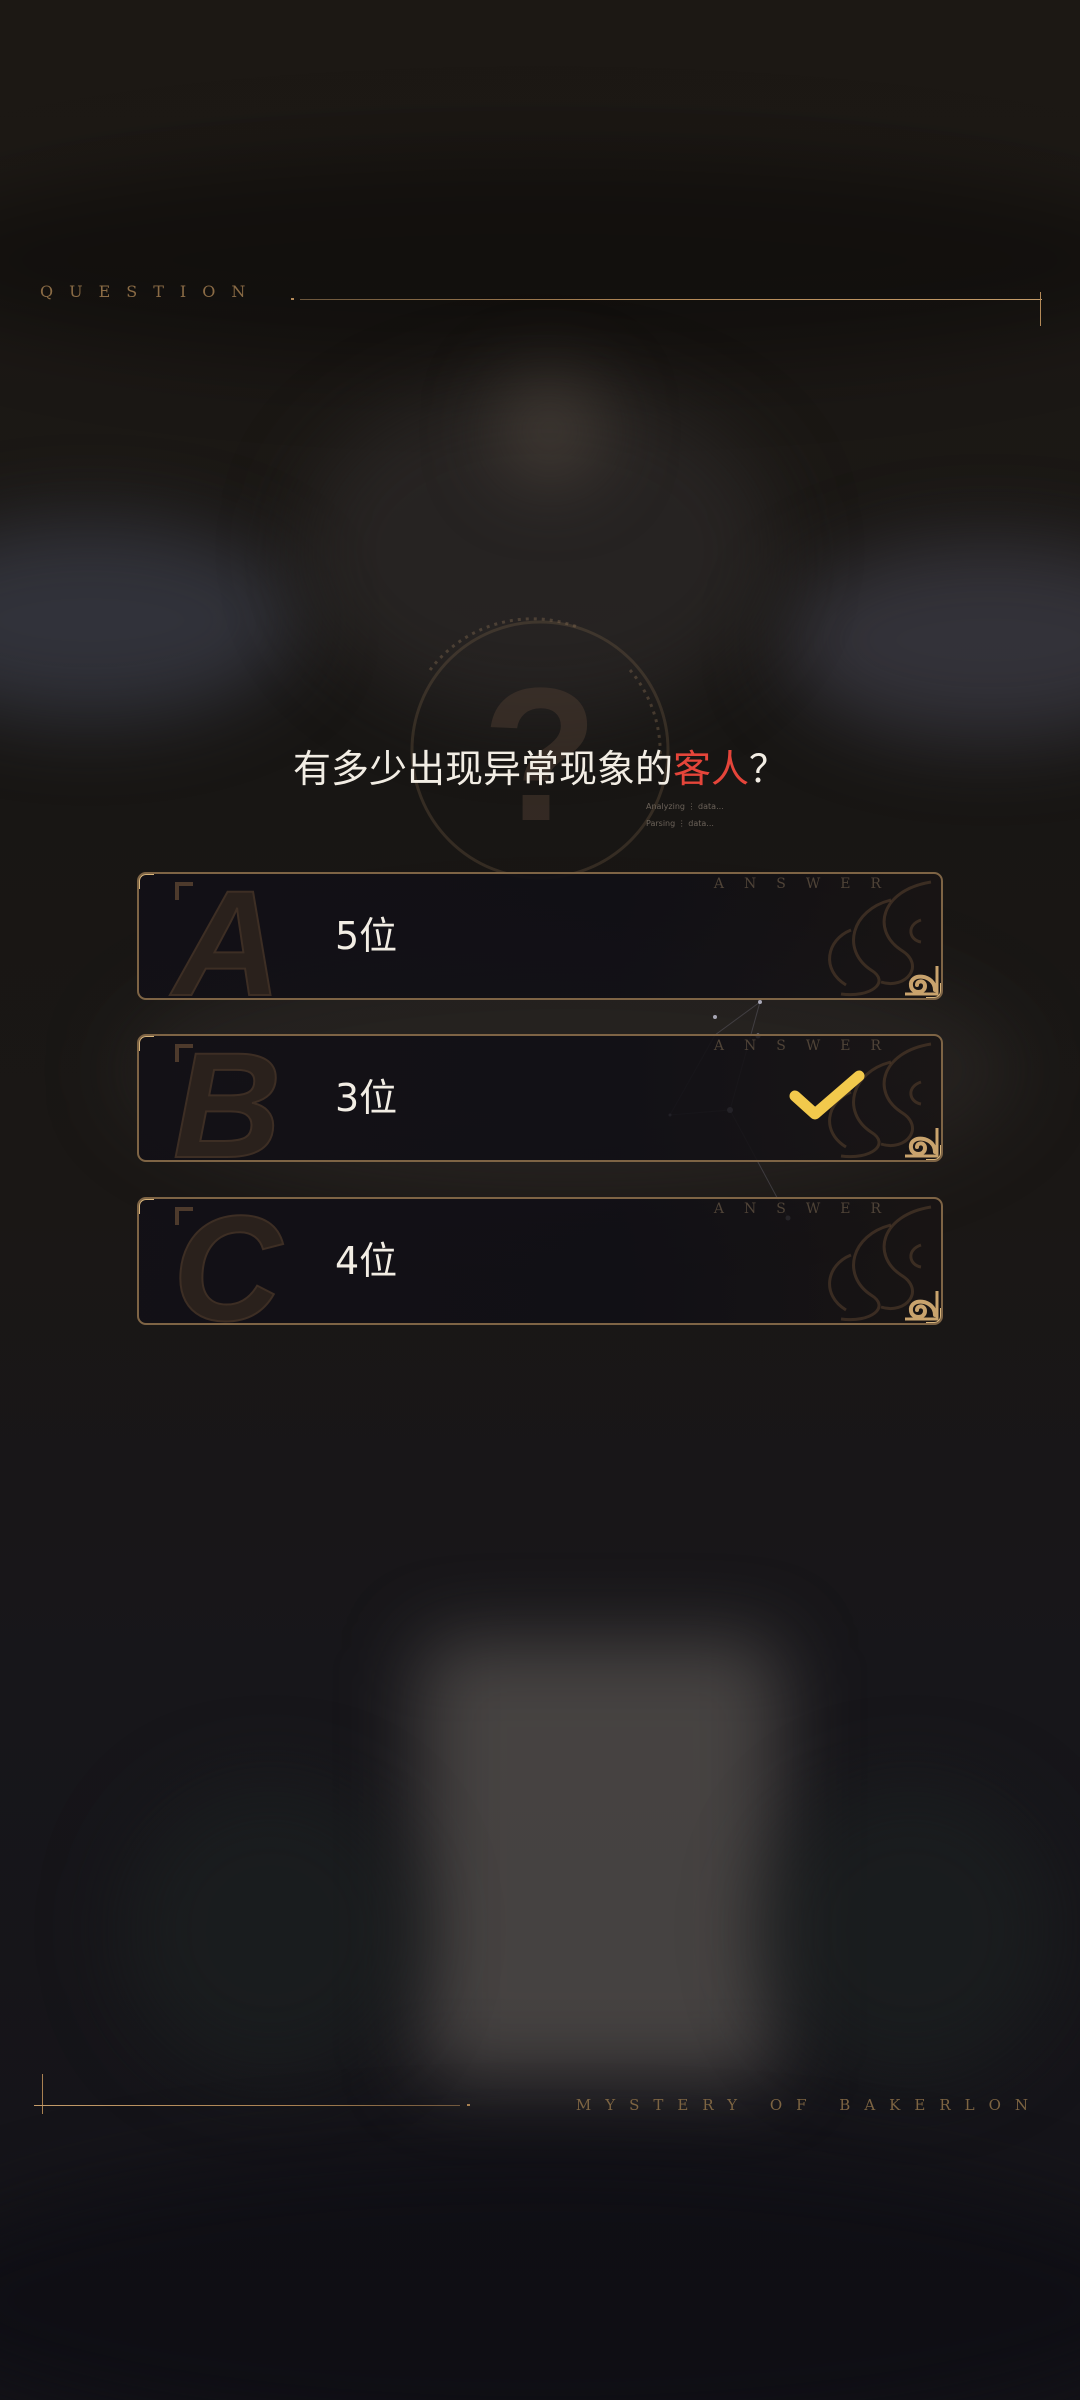  Describe the element at coordinates (42, 2094) in the screenshot. I see `footer-rule-cross` at that location.